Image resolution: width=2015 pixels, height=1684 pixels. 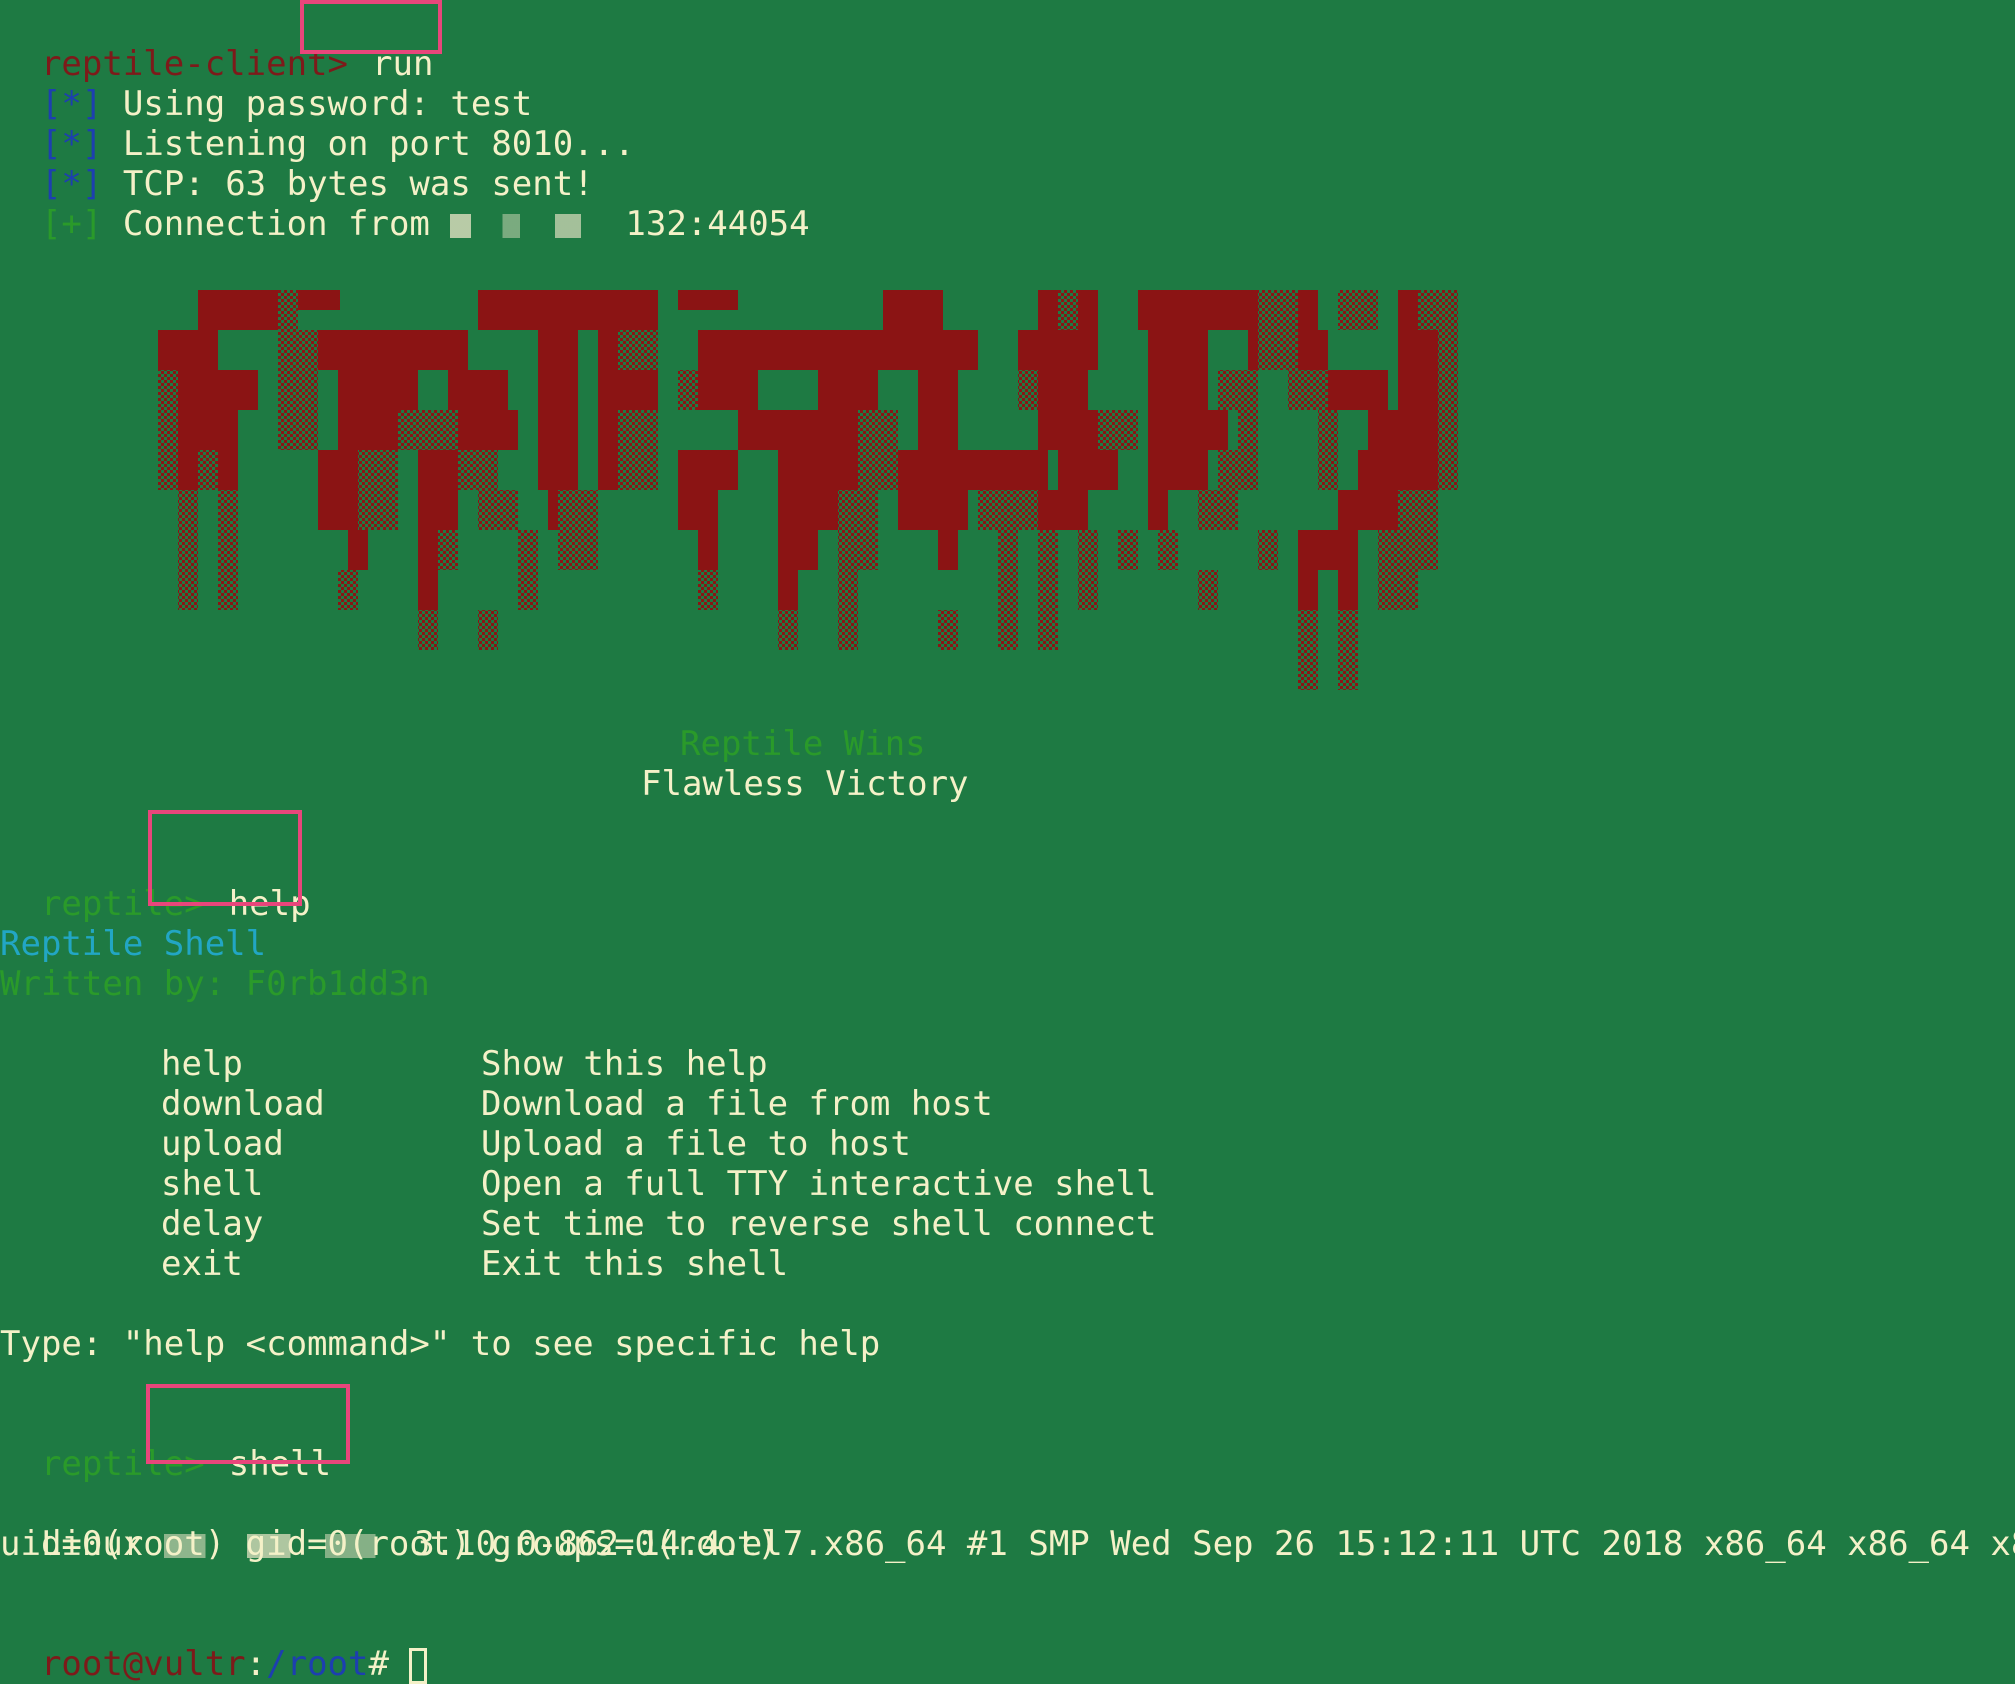 I want to click on root-prompt-line: root@vultr:/root#, so click(x=214, y=1644).